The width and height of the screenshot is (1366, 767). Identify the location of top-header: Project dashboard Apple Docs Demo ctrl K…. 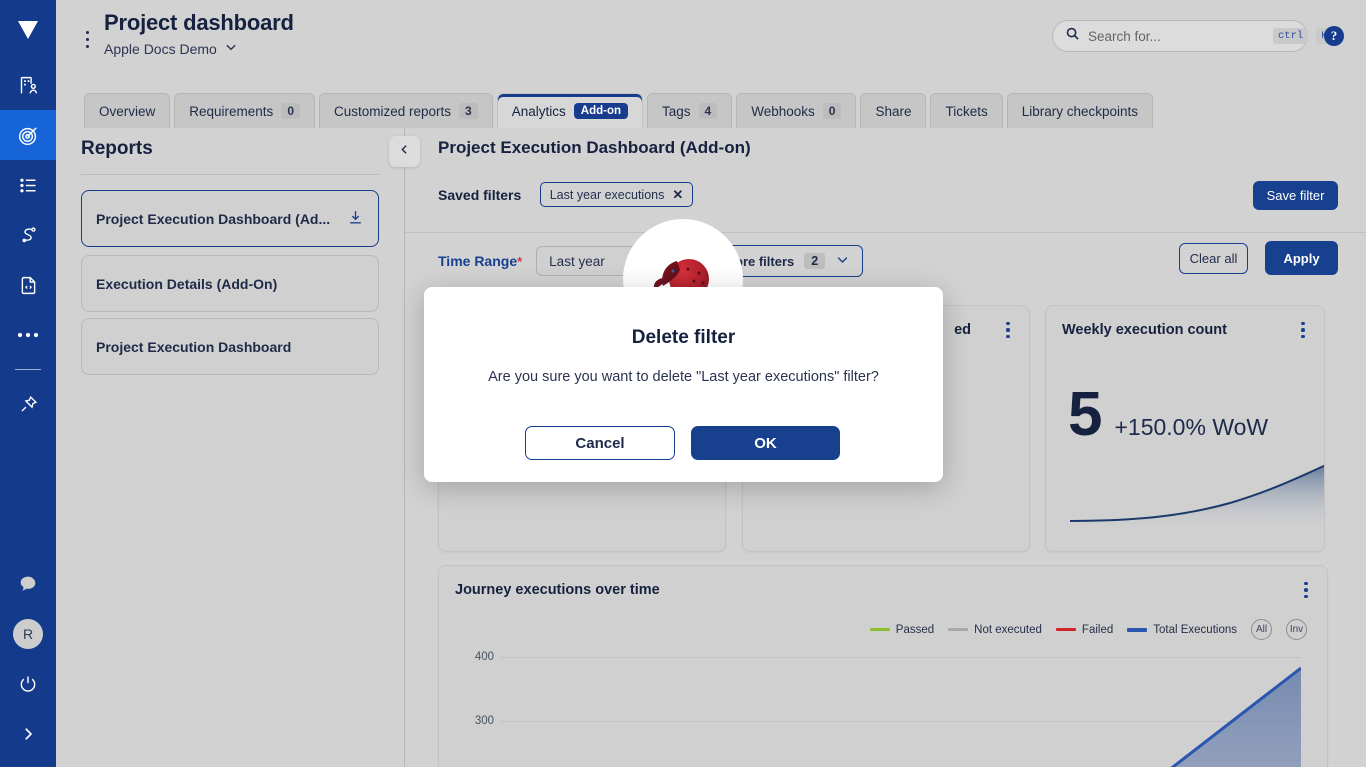
(711, 44).